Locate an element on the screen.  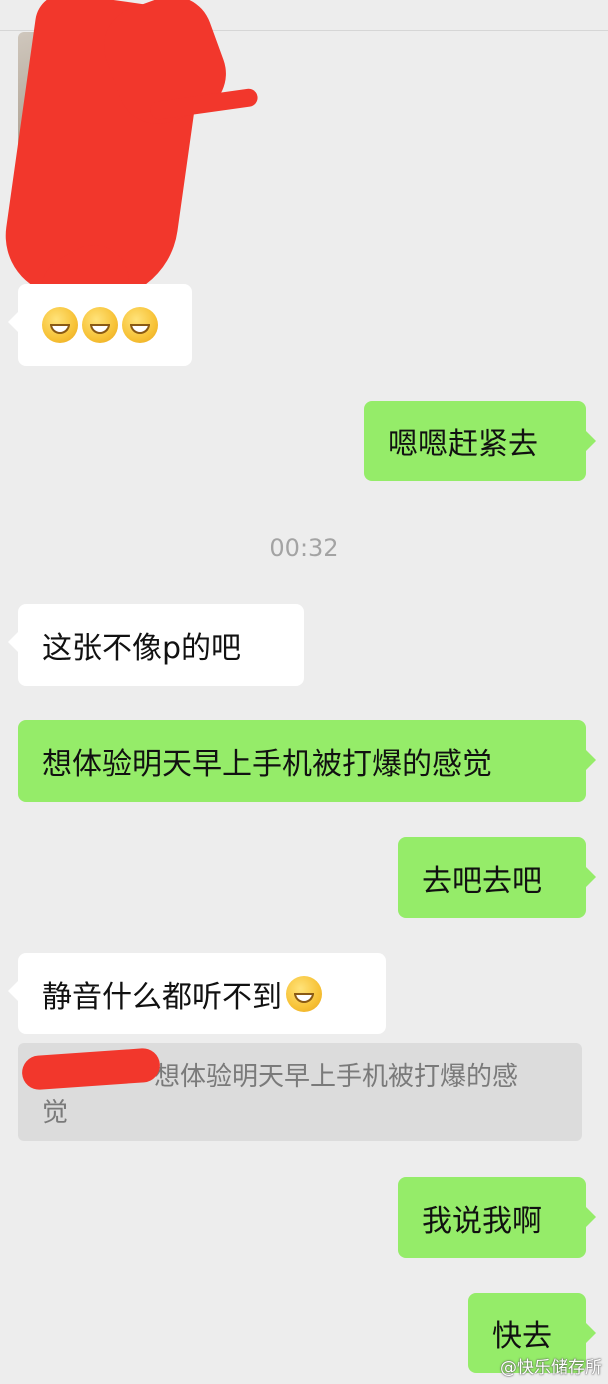
message-bubble-incoming: 这张不像p的吧 is located at coordinates (156, 645).